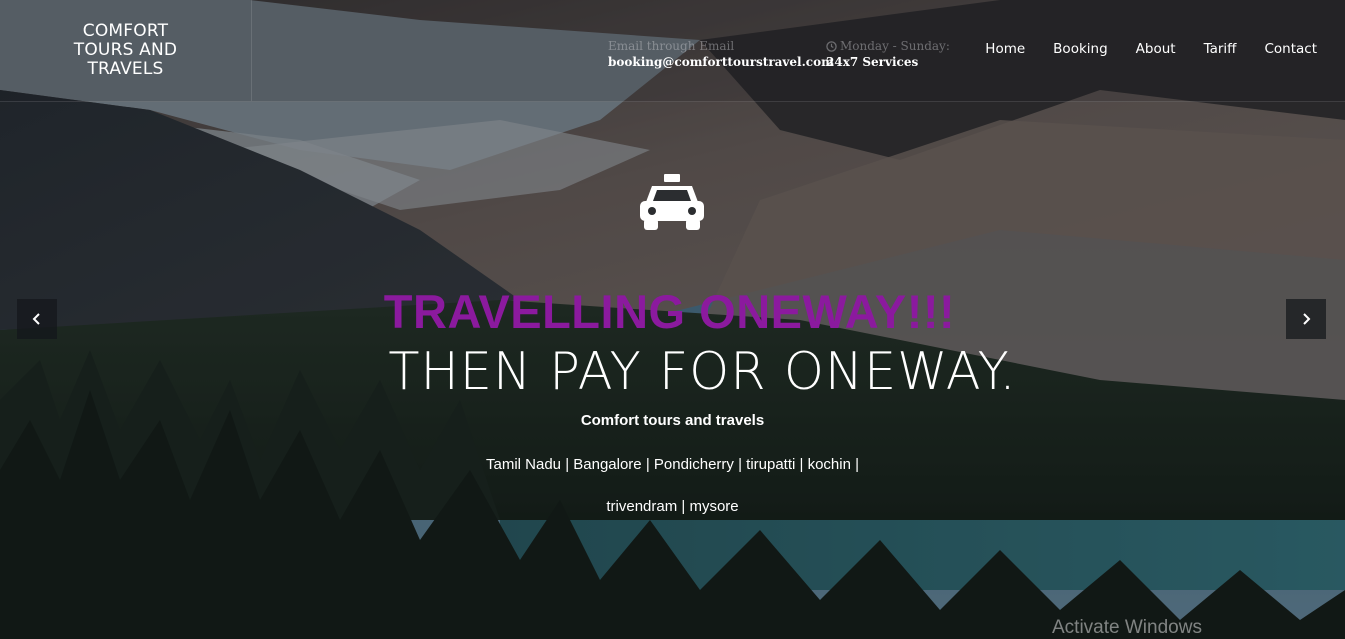 This screenshot has height=639, width=1345. I want to click on chevron-right-icon, so click(1307, 319).